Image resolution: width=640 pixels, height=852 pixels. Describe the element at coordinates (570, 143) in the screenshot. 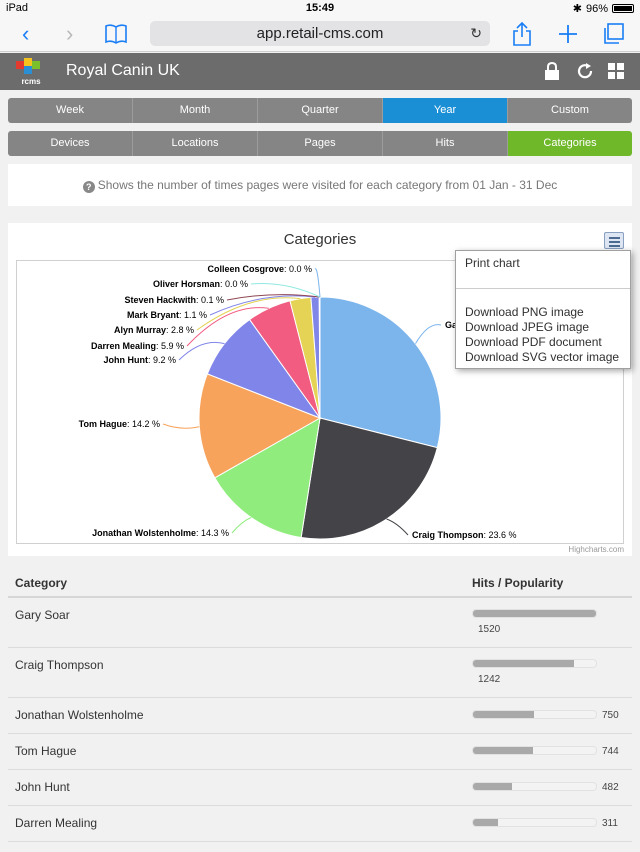

I see `tab-categories: Categories` at that location.